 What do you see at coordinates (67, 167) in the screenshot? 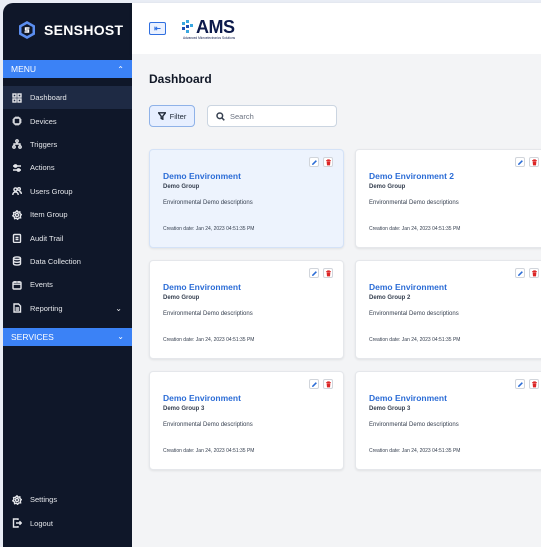
I see `sidebar-item-actions: Actions` at bounding box center [67, 167].